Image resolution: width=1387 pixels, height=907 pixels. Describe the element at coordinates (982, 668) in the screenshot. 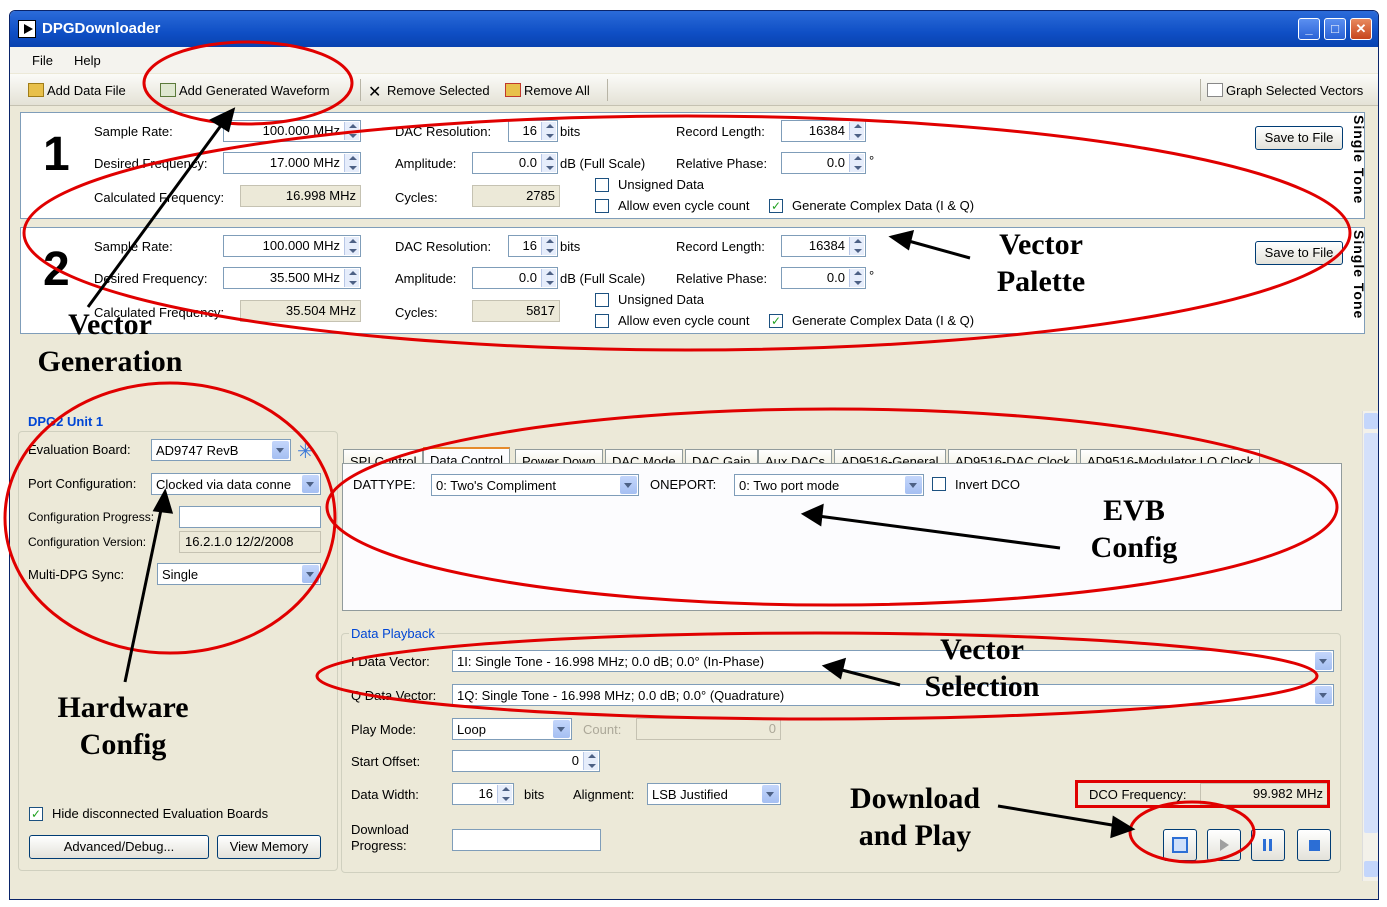

I see `vector-selection-annotation: Vector Selection` at that location.